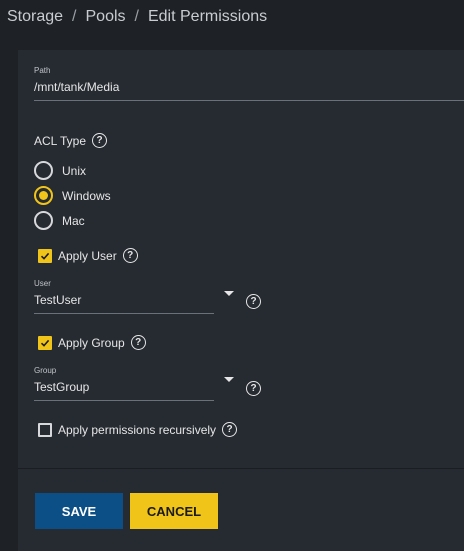 Image resolution: width=464 pixels, height=551 pixels. I want to click on user-value: TestUser, so click(124, 300).